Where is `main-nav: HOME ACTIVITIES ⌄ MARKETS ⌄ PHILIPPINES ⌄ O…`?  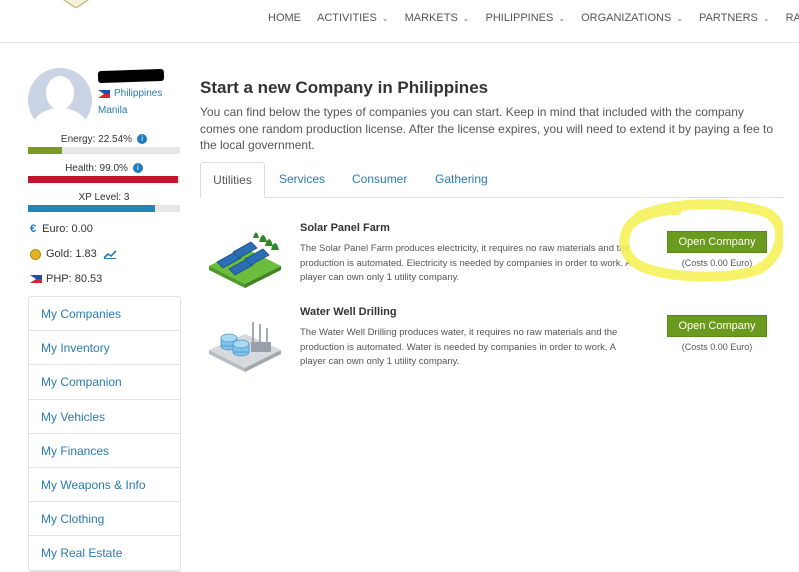
main-nav: HOME ACTIVITIES ⌄ MARKETS ⌄ PHILIPPINES ⌄ O… is located at coordinates (533, 18).